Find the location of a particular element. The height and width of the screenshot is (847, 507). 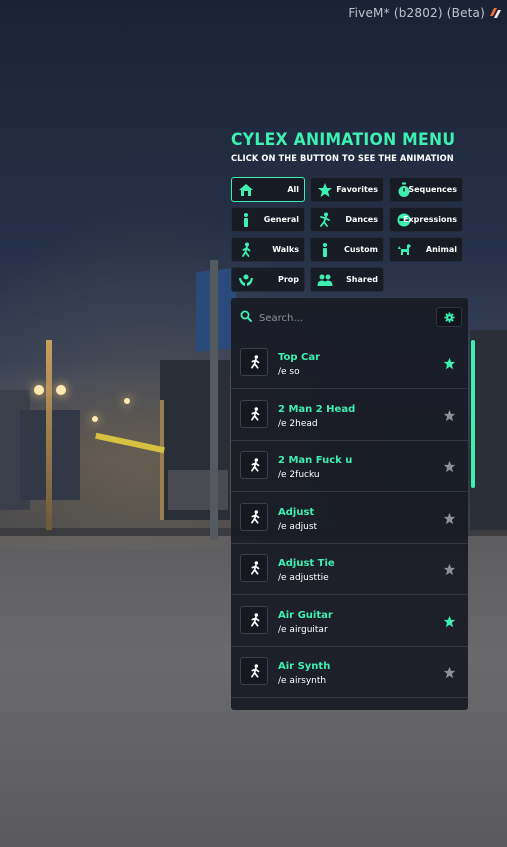

dancer-icon is located at coordinates (325, 219).